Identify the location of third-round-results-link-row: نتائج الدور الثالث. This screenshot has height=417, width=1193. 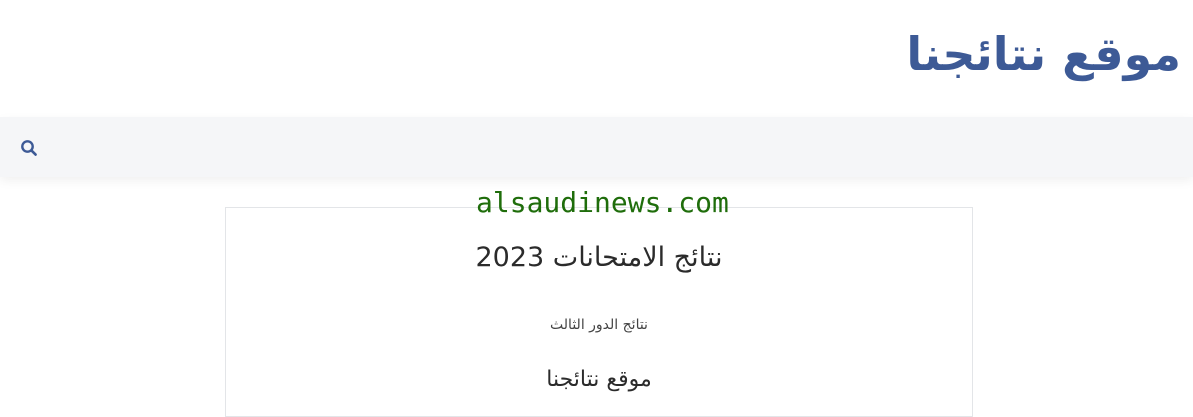
(599, 325).